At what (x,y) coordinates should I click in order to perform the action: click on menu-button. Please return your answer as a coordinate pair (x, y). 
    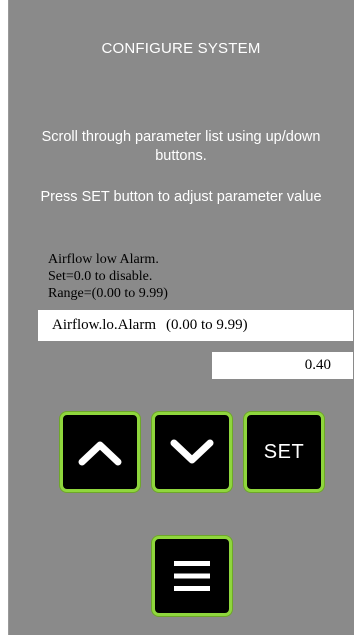
    Looking at the image, I should click on (192, 576).